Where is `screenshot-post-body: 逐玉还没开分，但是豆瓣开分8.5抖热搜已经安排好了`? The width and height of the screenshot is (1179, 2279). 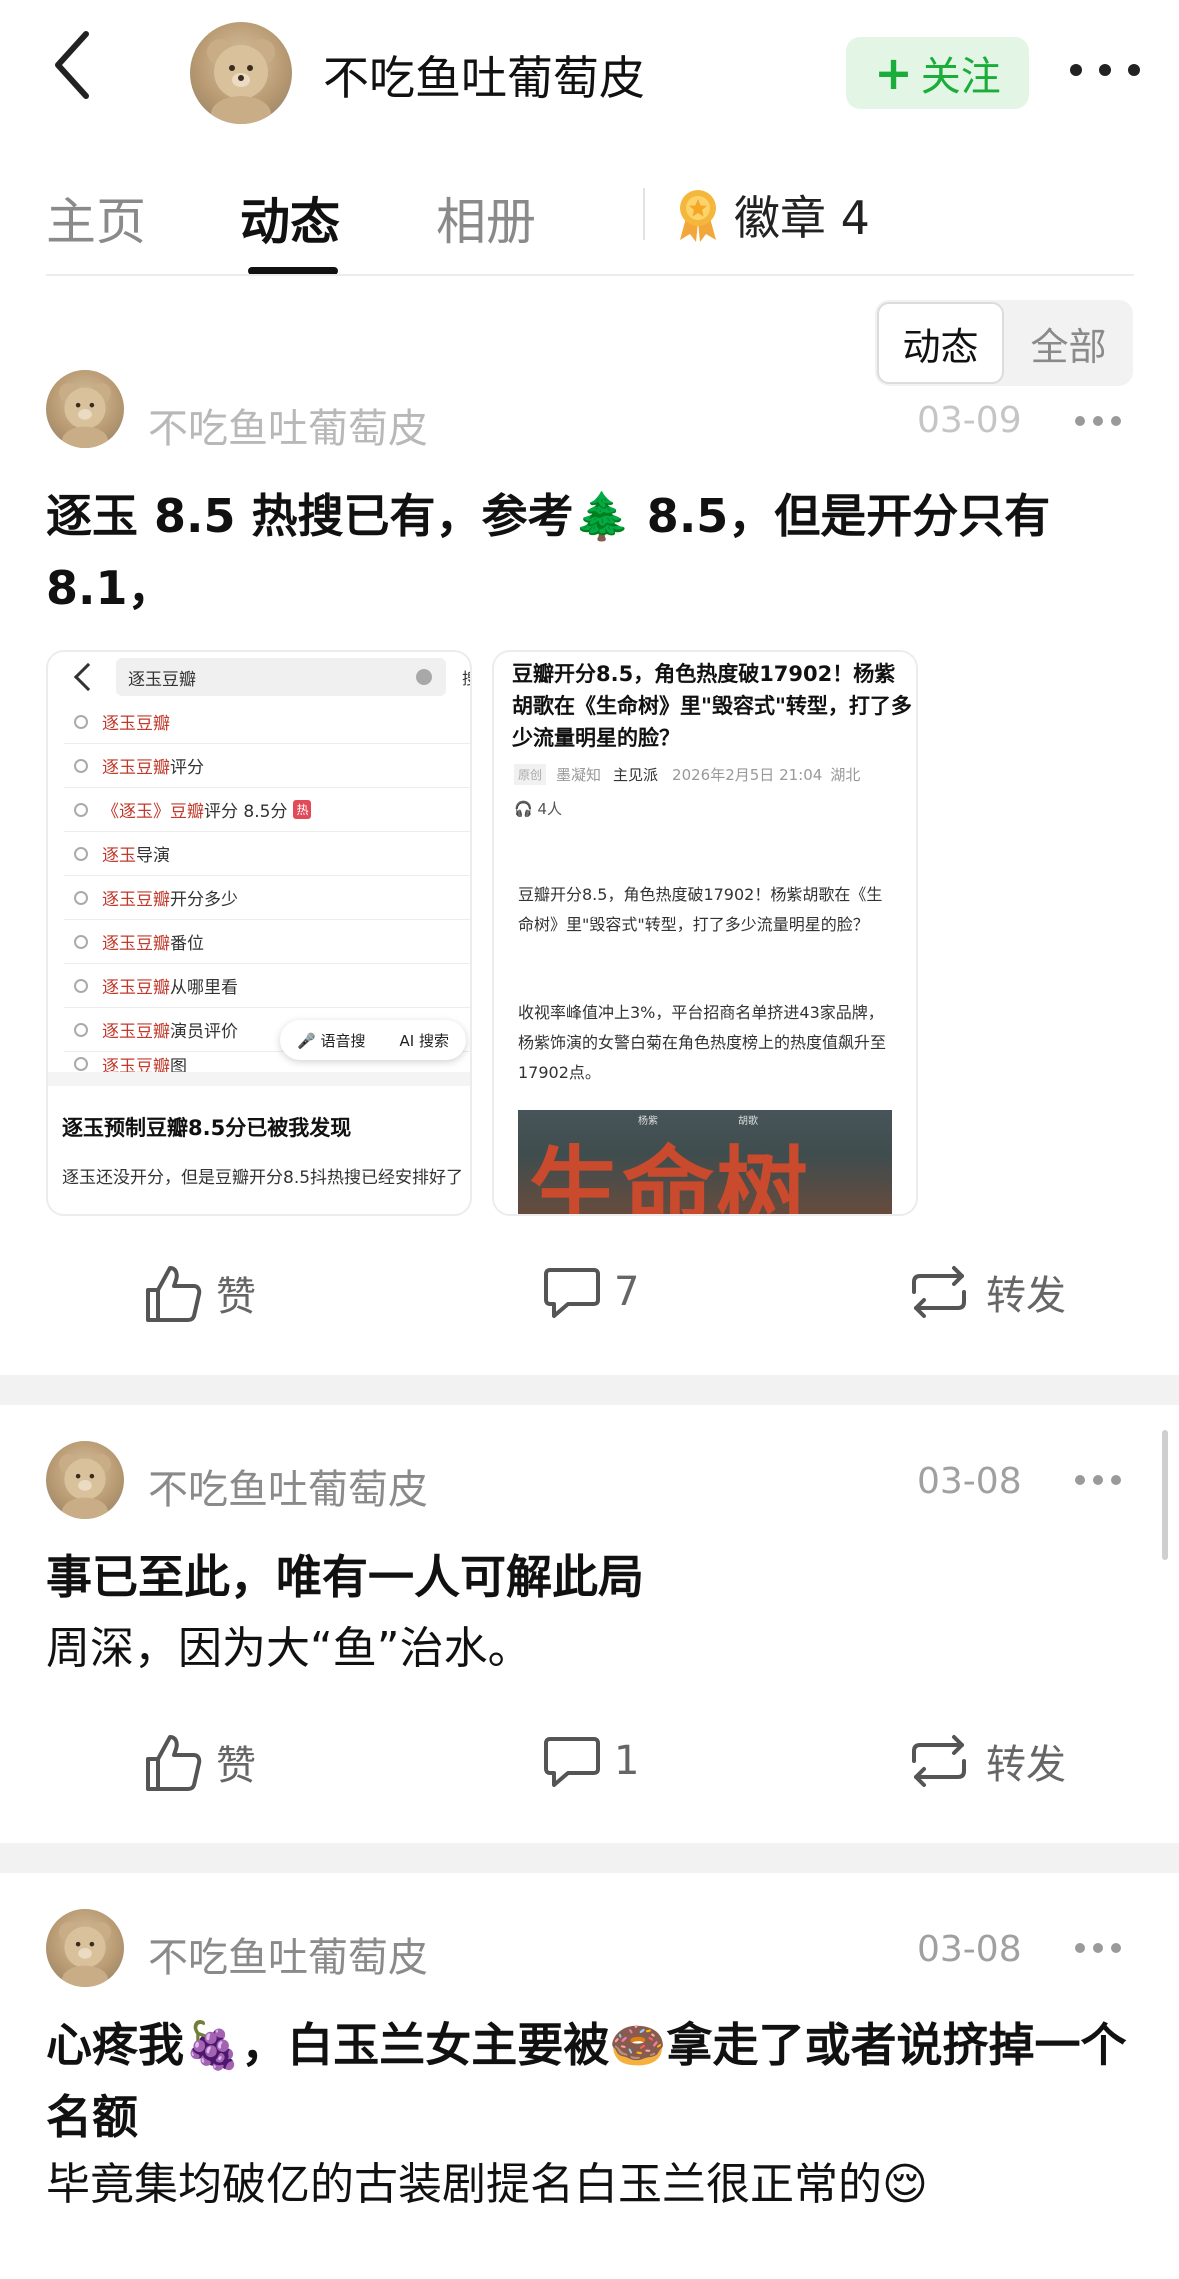
screenshot-post-body: 逐玉还没开分，但是豆瓣开分8.5抖热搜已经安排好了 is located at coordinates (263, 1178).